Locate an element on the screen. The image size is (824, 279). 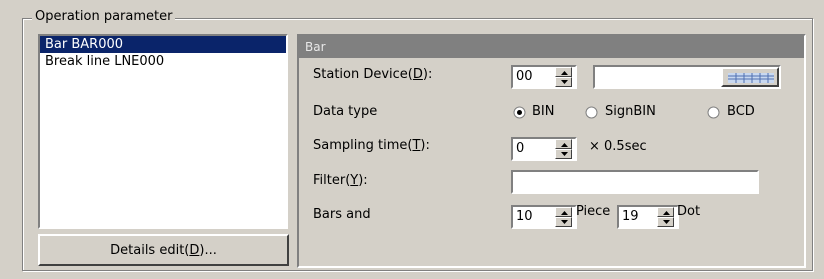
data-type-label: Data type is located at coordinates (345, 111).